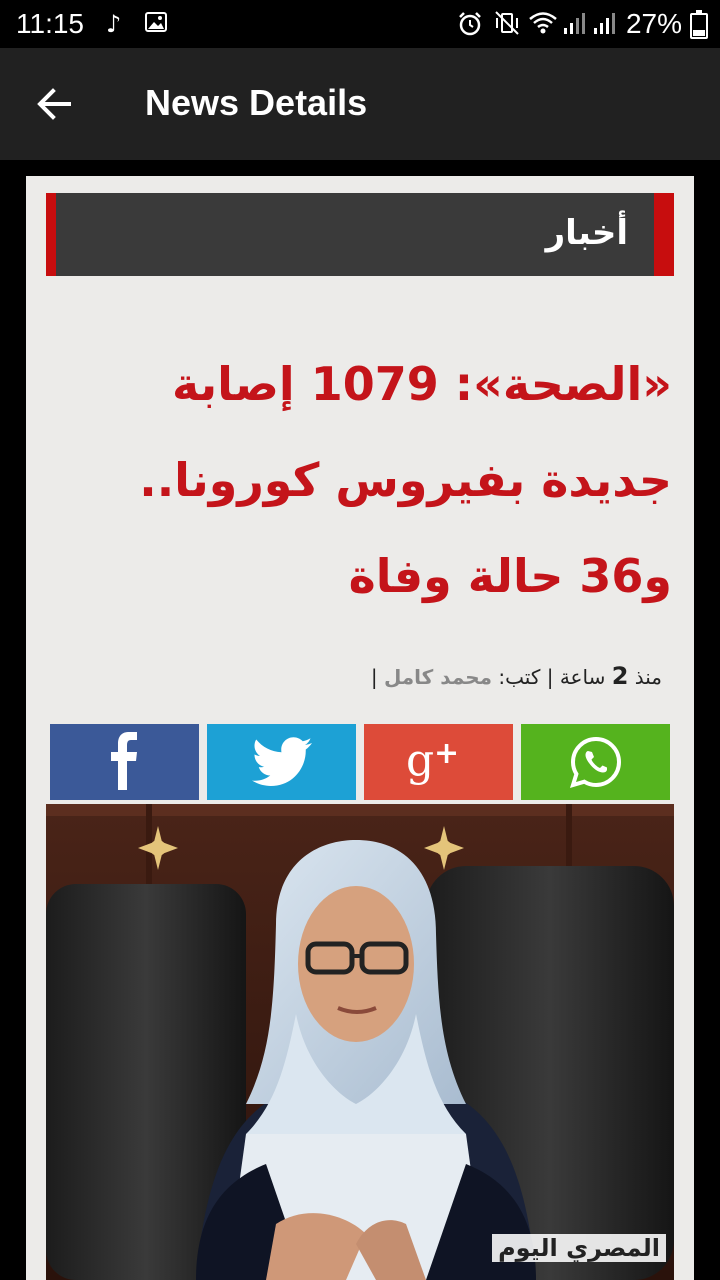 The height and width of the screenshot is (1280, 720). I want to click on wifi-icon, so click(543, 26).